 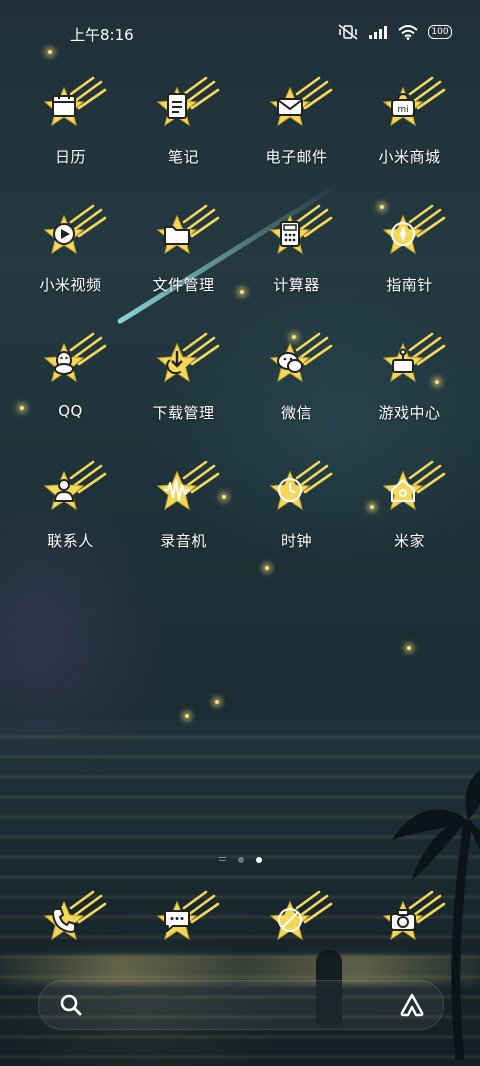 What do you see at coordinates (289, 490) in the screenshot?
I see `clock-icon` at bounding box center [289, 490].